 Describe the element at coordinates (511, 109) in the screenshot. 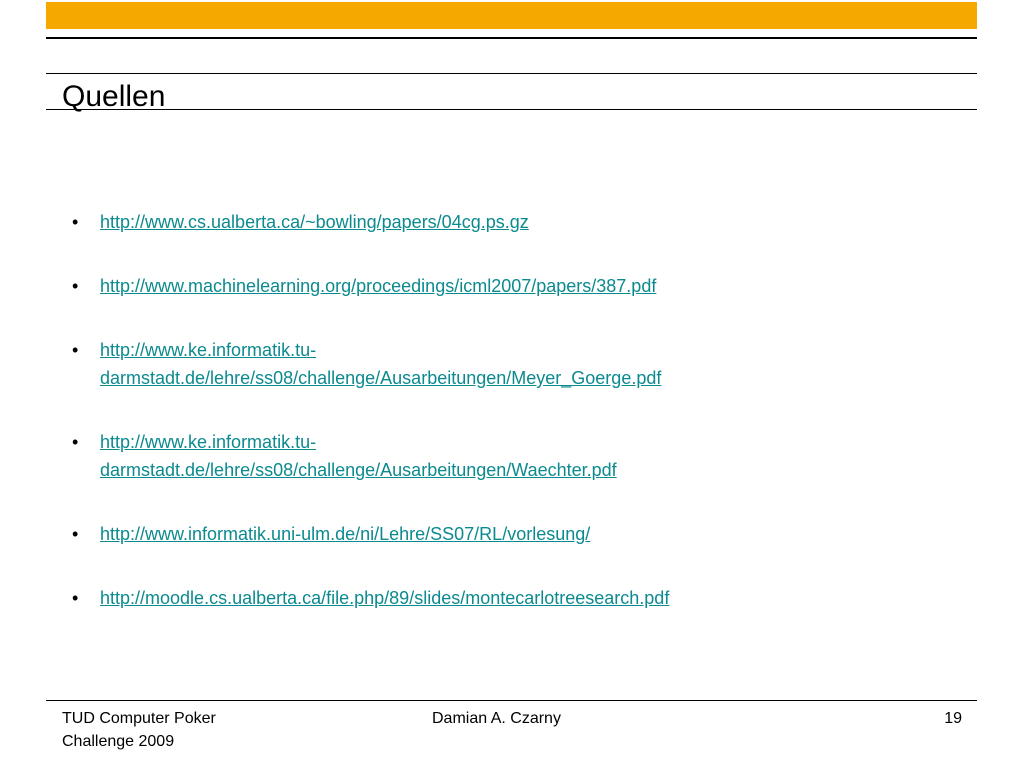

I see `title-rule-bottom` at that location.